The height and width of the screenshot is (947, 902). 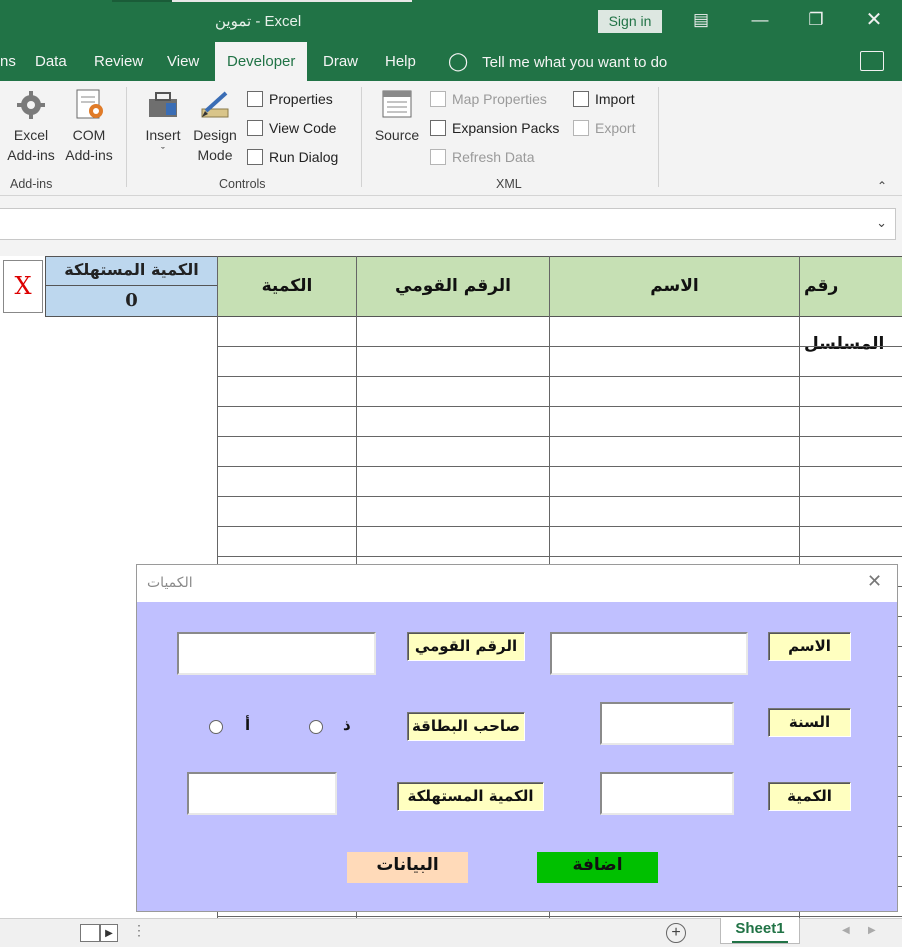 What do you see at coordinates (255, 128) in the screenshot?
I see `view-code-icon` at bounding box center [255, 128].